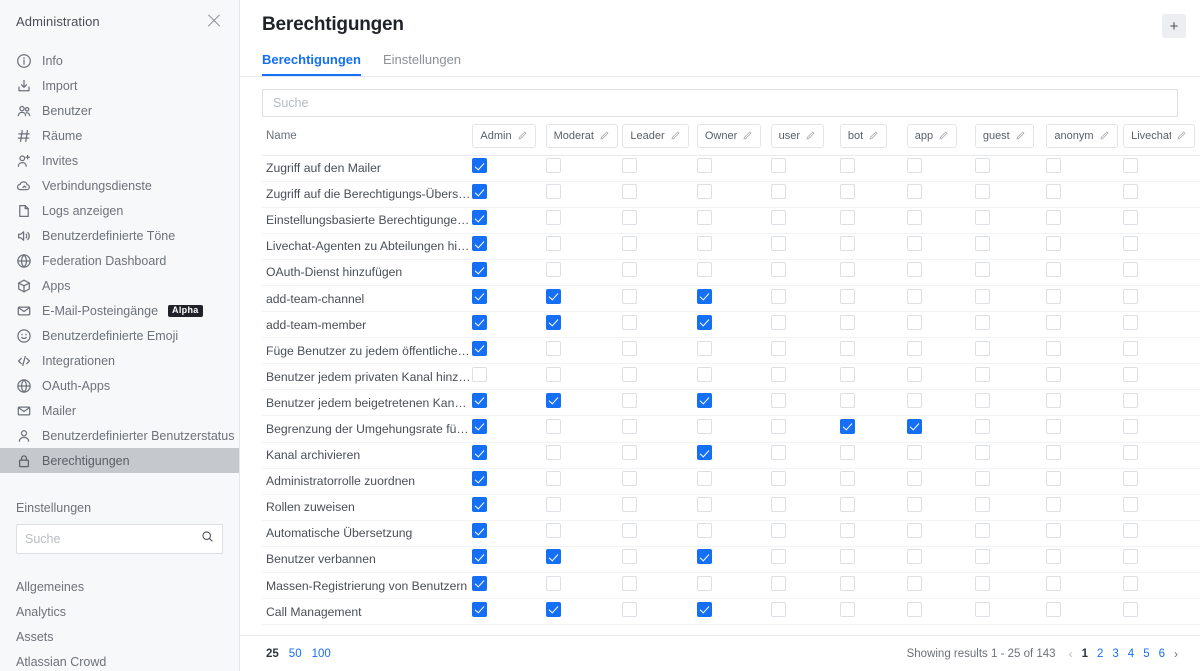  Describe the element at coordinates (119, 60) in the screenshot. I see `sidebar-item-info: Info` at that location.